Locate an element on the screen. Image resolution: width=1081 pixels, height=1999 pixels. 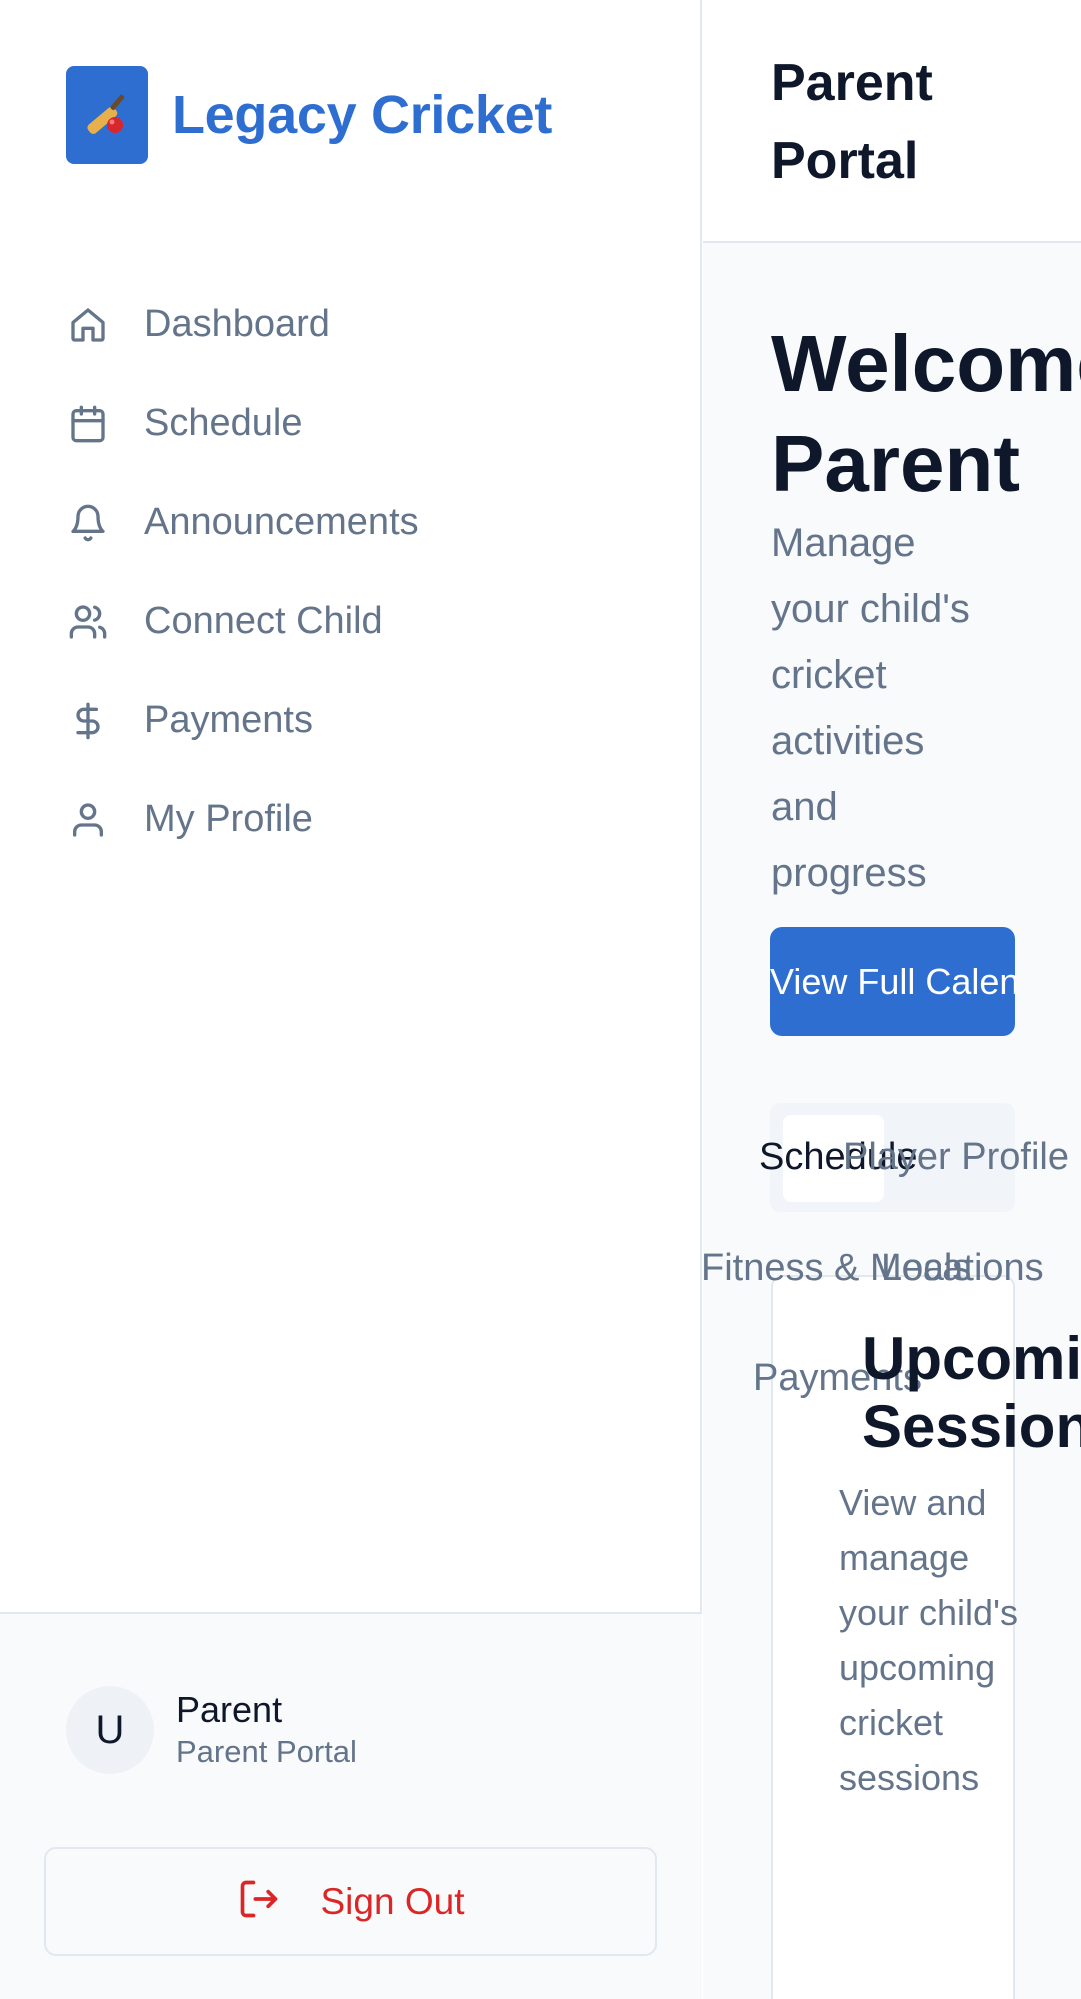
user-icon is located at coordinates (88, 820).